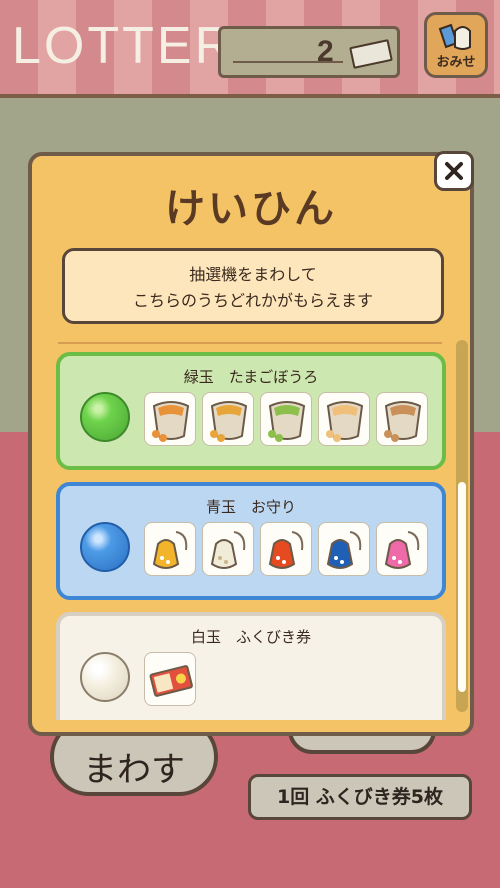 Image resolution: width=500 pixels, height=888 pixels. Describe the element at coordinates (325, 51) in the screenshot. I see `ticket-count-value: 2` at that location.